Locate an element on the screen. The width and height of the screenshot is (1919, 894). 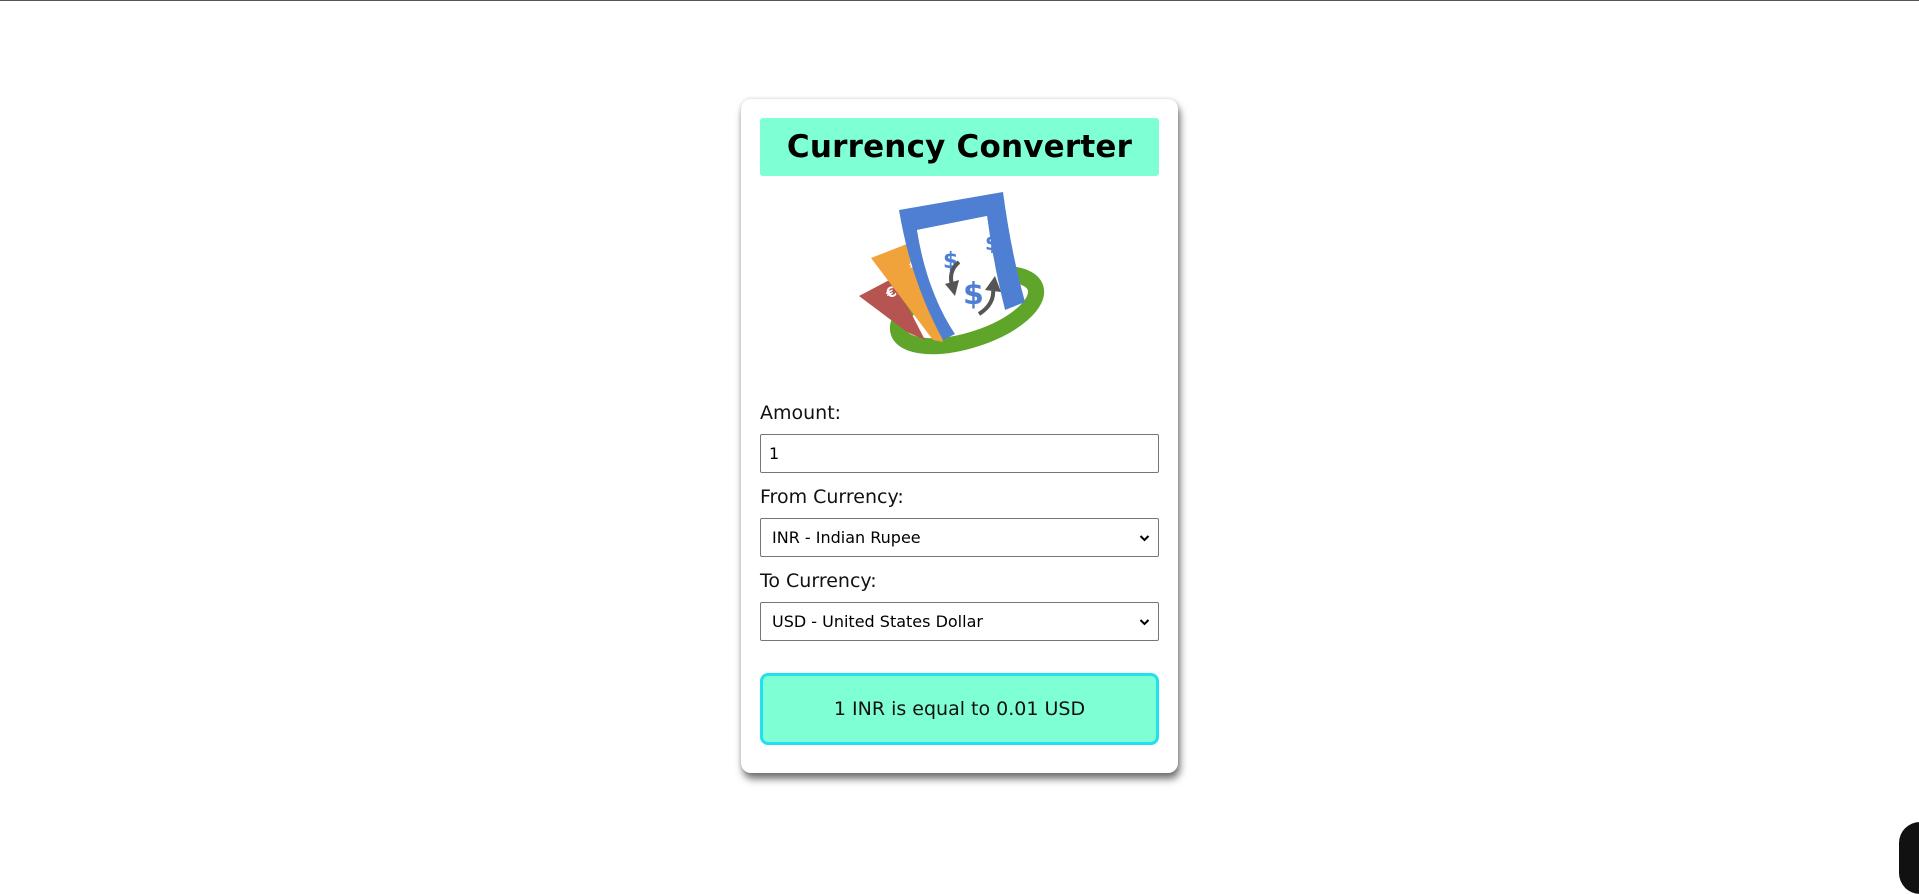
page-title: Currency Converter is located at coordinates (959, 147).